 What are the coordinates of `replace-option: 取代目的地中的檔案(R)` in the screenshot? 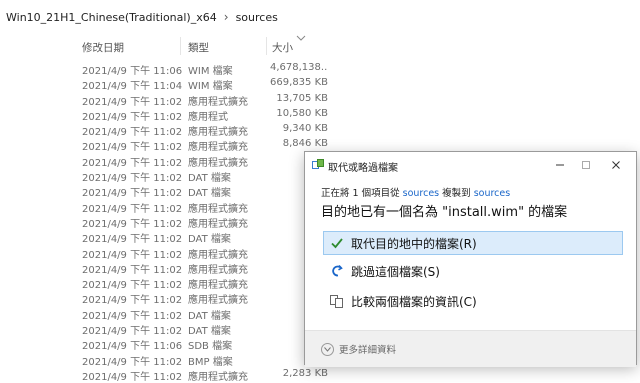 It's located at (473, 243).